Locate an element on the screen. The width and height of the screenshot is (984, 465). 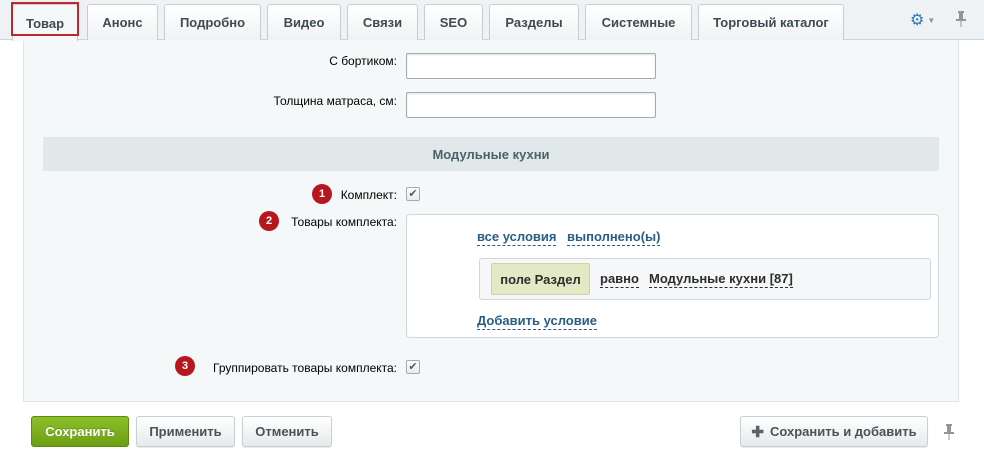
kit-checkbox: ✔ is located at coordinates (413, 194).